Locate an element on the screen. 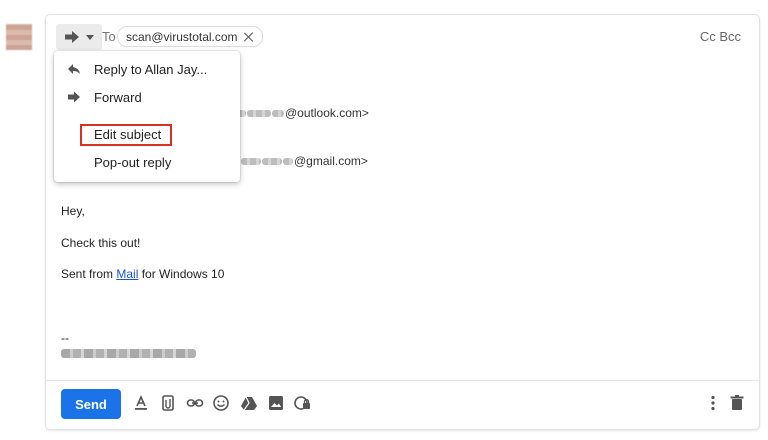 The width and height of the screenshot is (768, 440). signature-dash: -- is located at coordinates (65, 338).